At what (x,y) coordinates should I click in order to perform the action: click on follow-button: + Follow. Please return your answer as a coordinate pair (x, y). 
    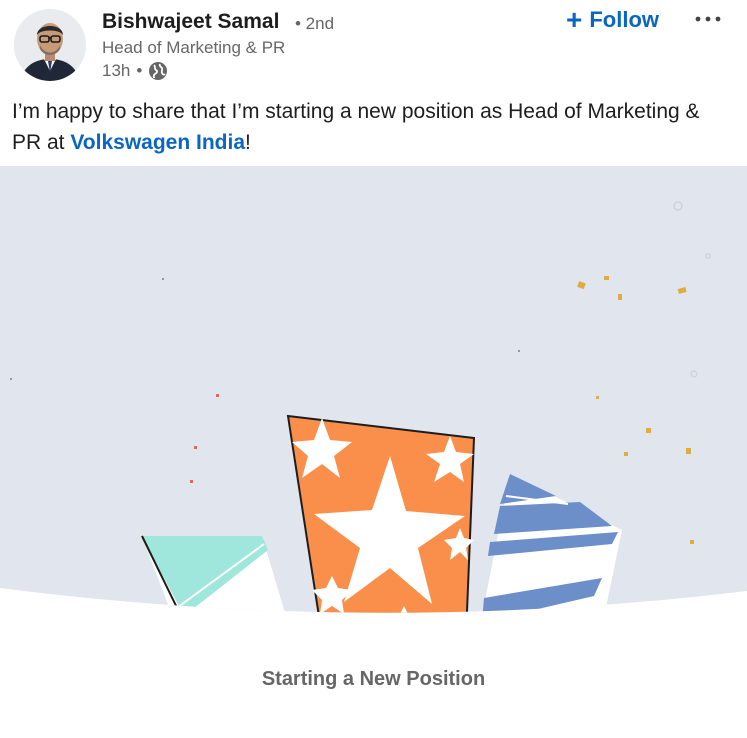
    Looking at the image, I should click on (612, 20).